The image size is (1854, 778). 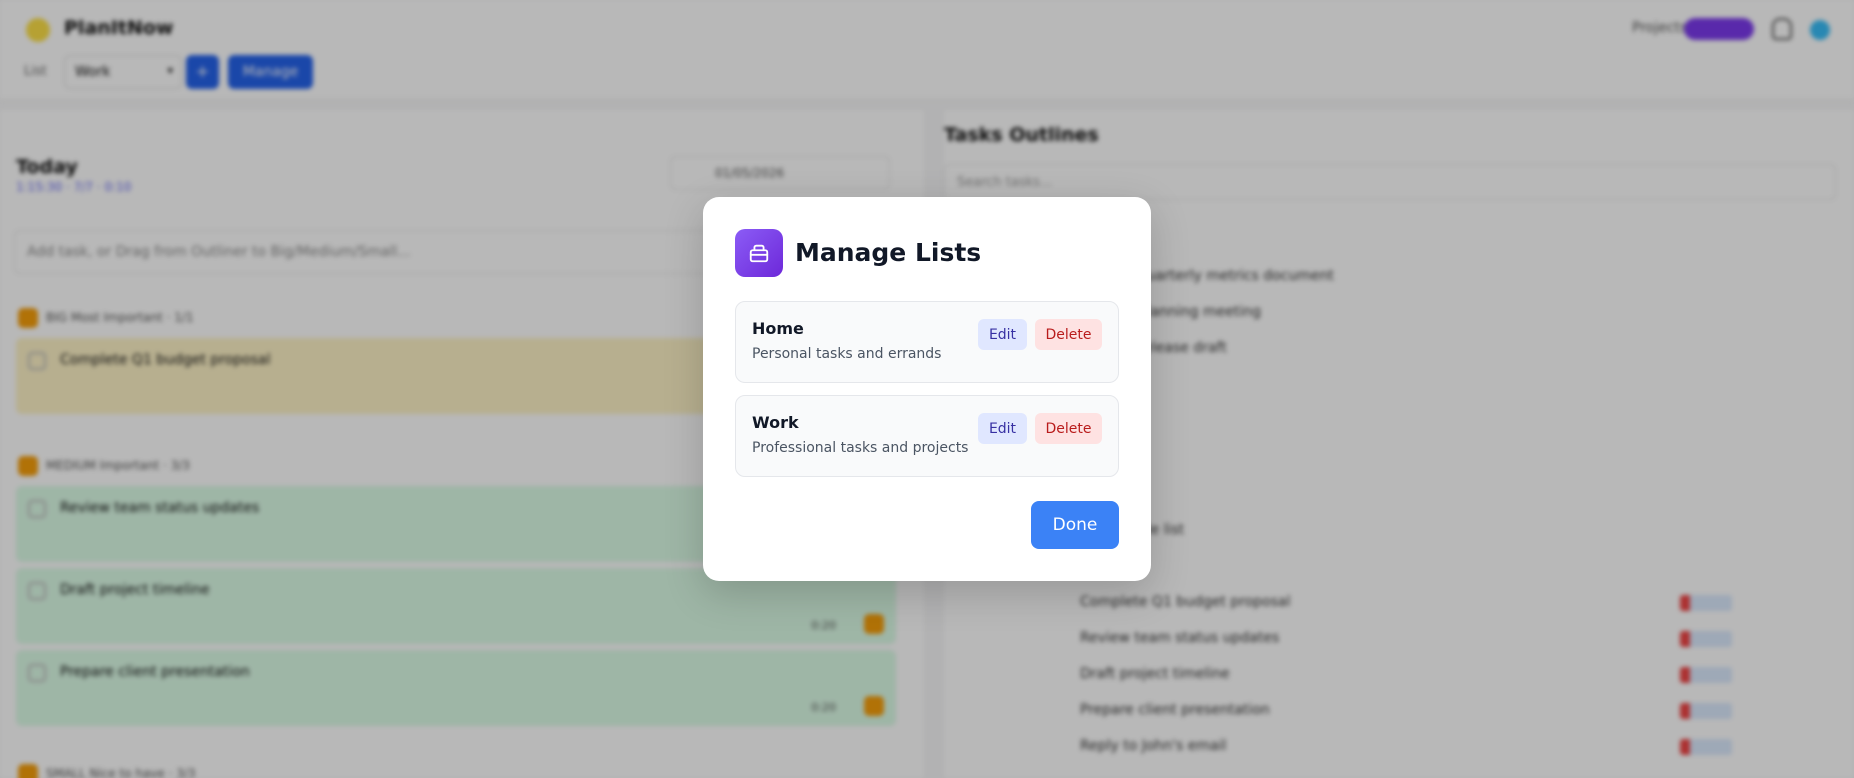 I want to click on list-description: Professional tasks and projects, so click(x=860, y=448).